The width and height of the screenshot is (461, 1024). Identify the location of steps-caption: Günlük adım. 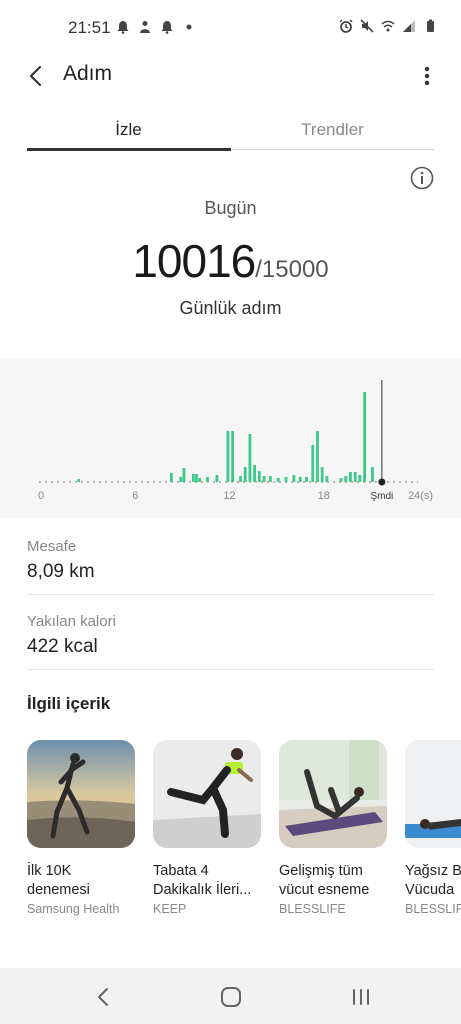
(230, 308).